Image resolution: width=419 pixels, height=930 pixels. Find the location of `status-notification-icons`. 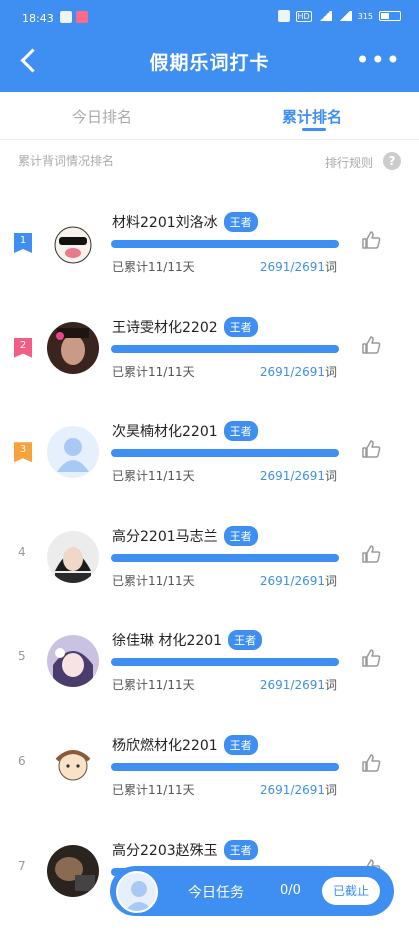

status-notification-icons is located at coordinates (74, 17).